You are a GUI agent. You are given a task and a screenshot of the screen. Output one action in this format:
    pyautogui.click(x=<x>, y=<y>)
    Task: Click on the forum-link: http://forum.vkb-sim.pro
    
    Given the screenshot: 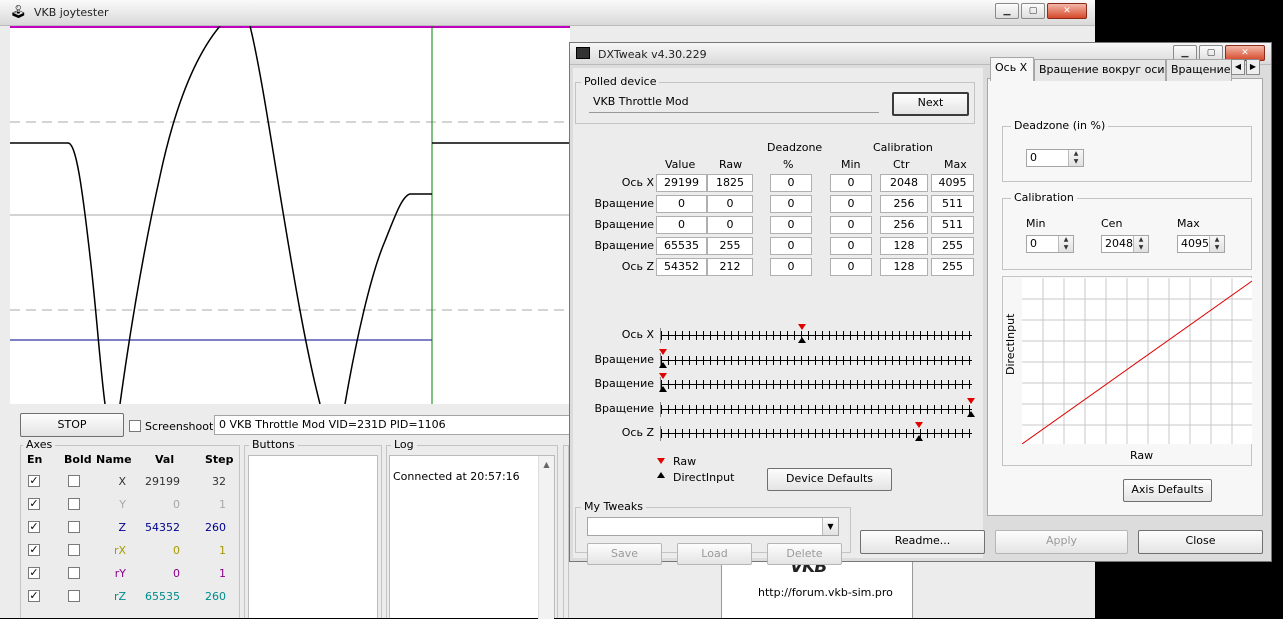 What is the action you would take?
    pyautogui.click(x=825, y=592)
    